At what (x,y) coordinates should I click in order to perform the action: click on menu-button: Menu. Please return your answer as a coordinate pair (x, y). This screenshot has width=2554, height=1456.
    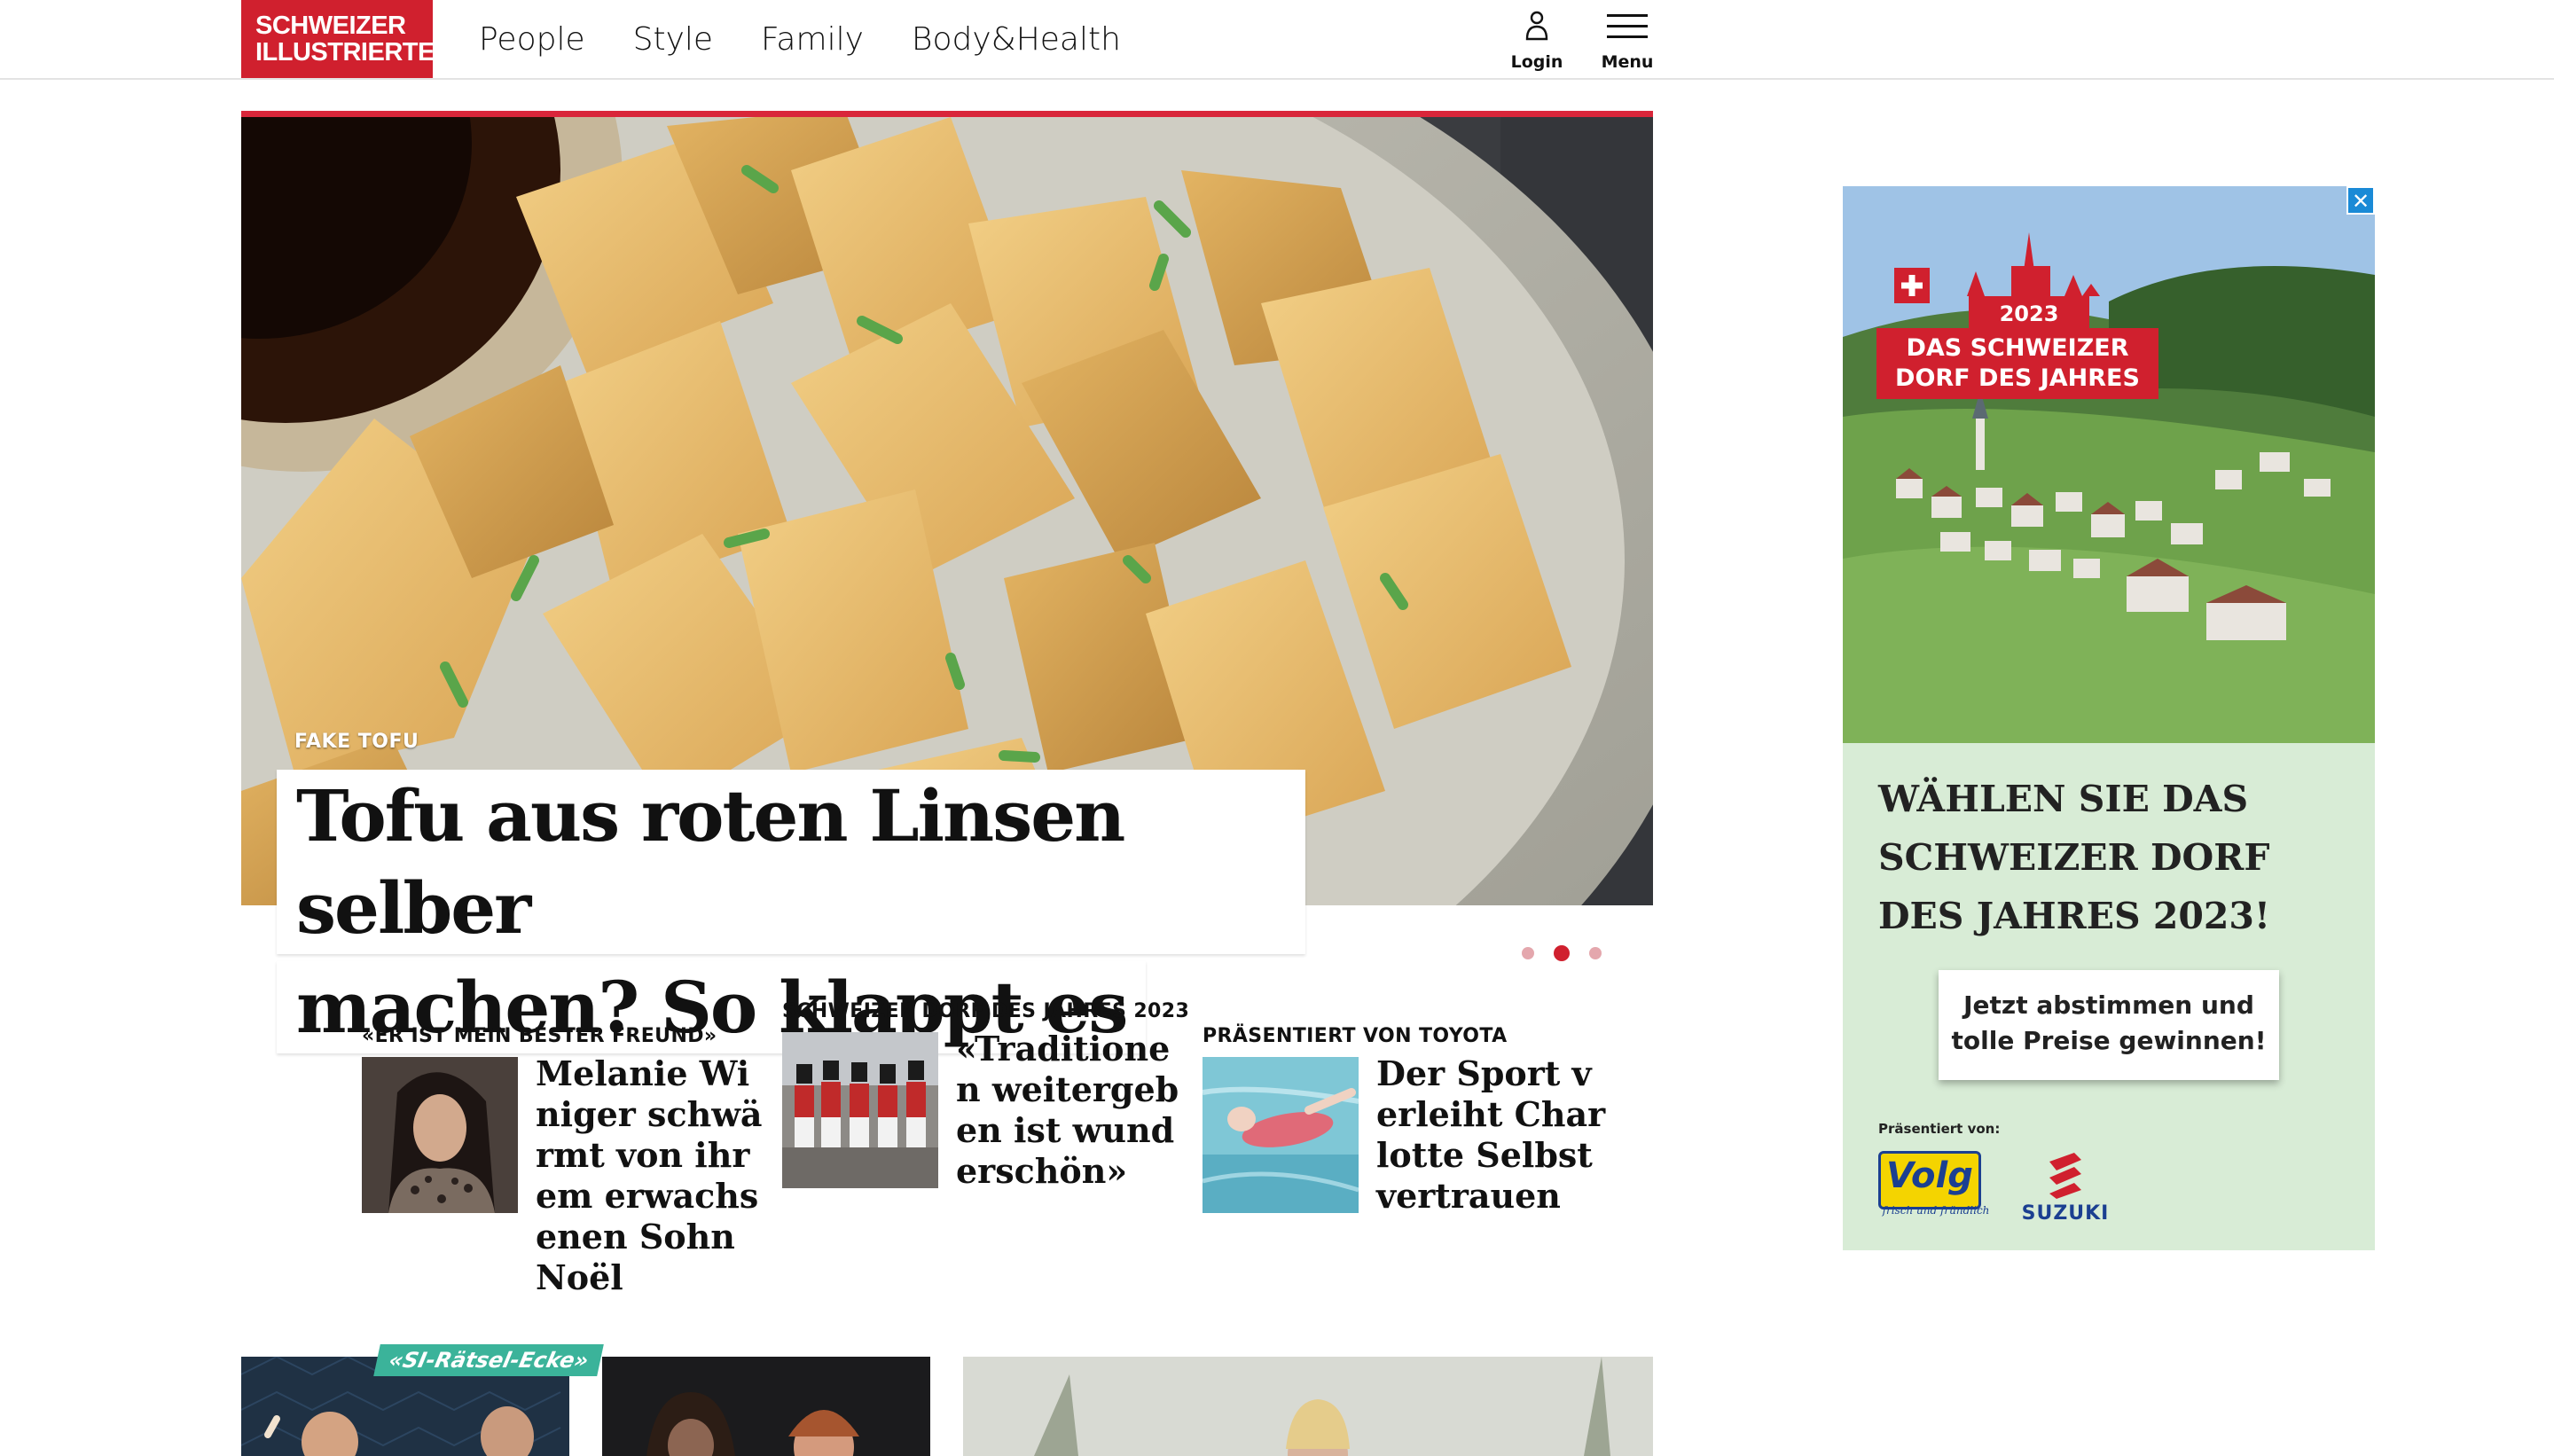
    Looking at the image, I should click on (1627, 42).